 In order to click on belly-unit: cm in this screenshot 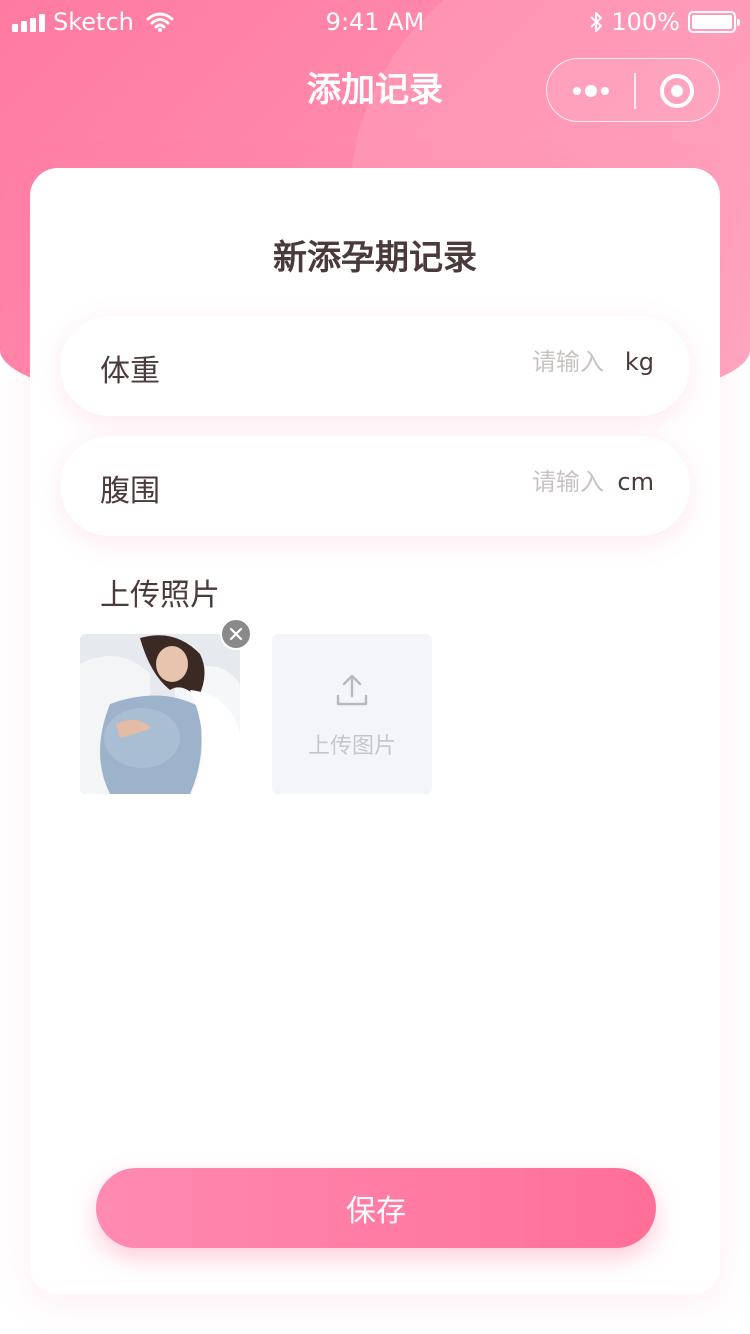, I will do `click(635, 482)`.